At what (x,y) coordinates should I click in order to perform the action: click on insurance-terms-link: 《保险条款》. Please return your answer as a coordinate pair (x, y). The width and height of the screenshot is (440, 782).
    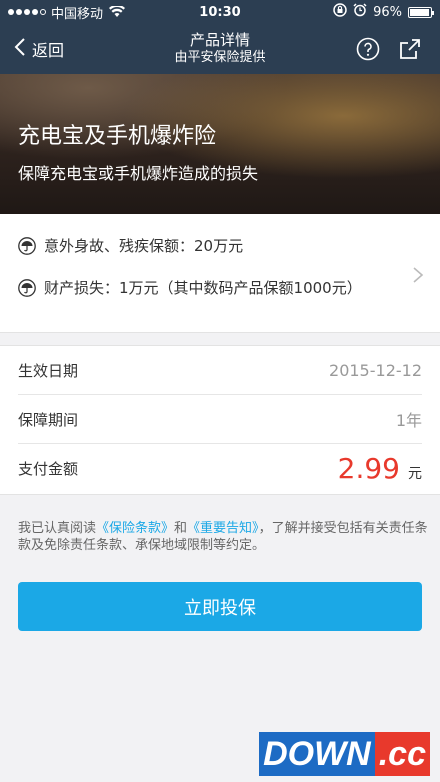
    Looking at the image, I should click on (135, 528).